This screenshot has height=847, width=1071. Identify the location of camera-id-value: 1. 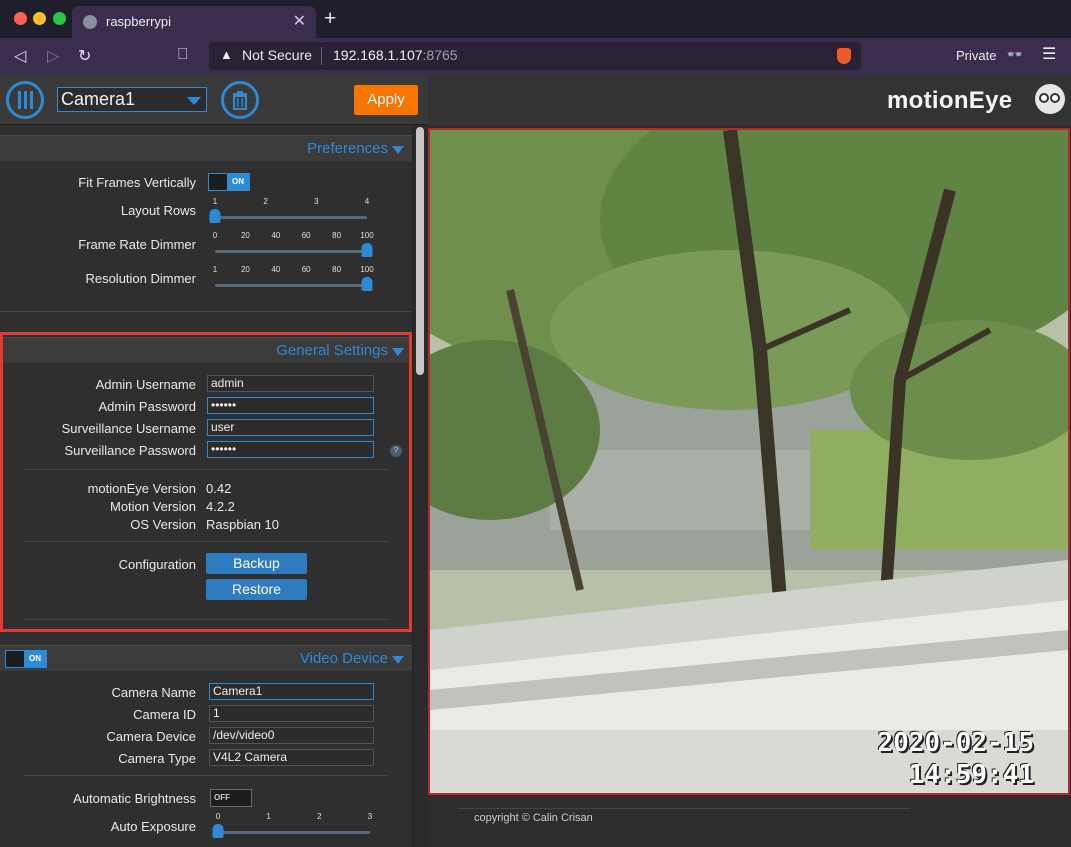
(291, 713).